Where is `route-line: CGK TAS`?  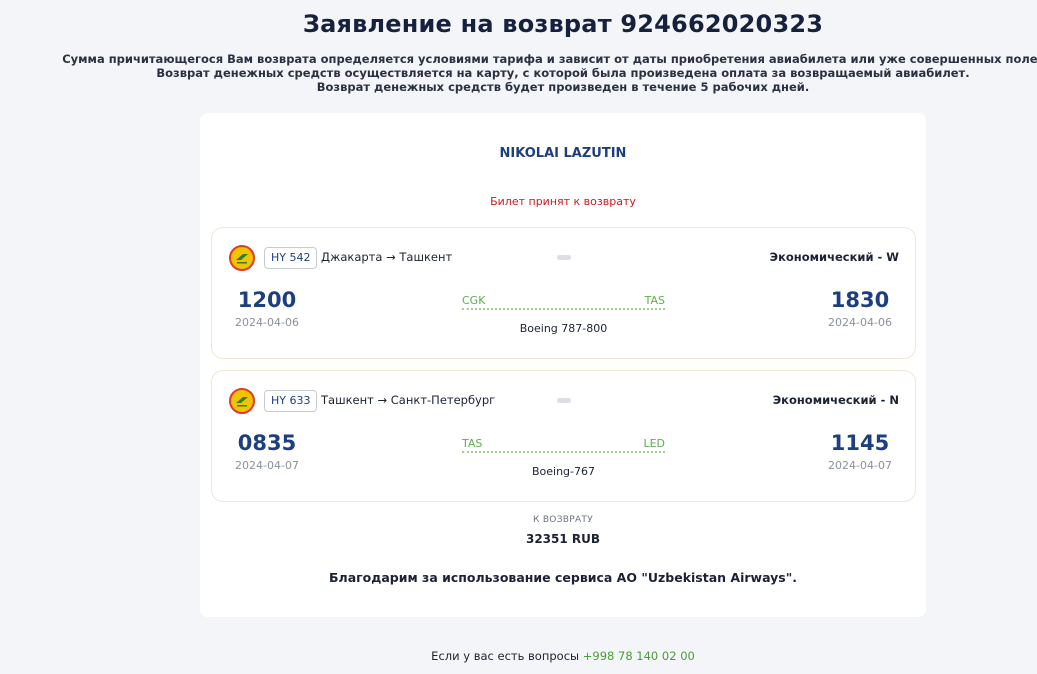 route-line: CGK TAS is located at coordinates (563, 302).